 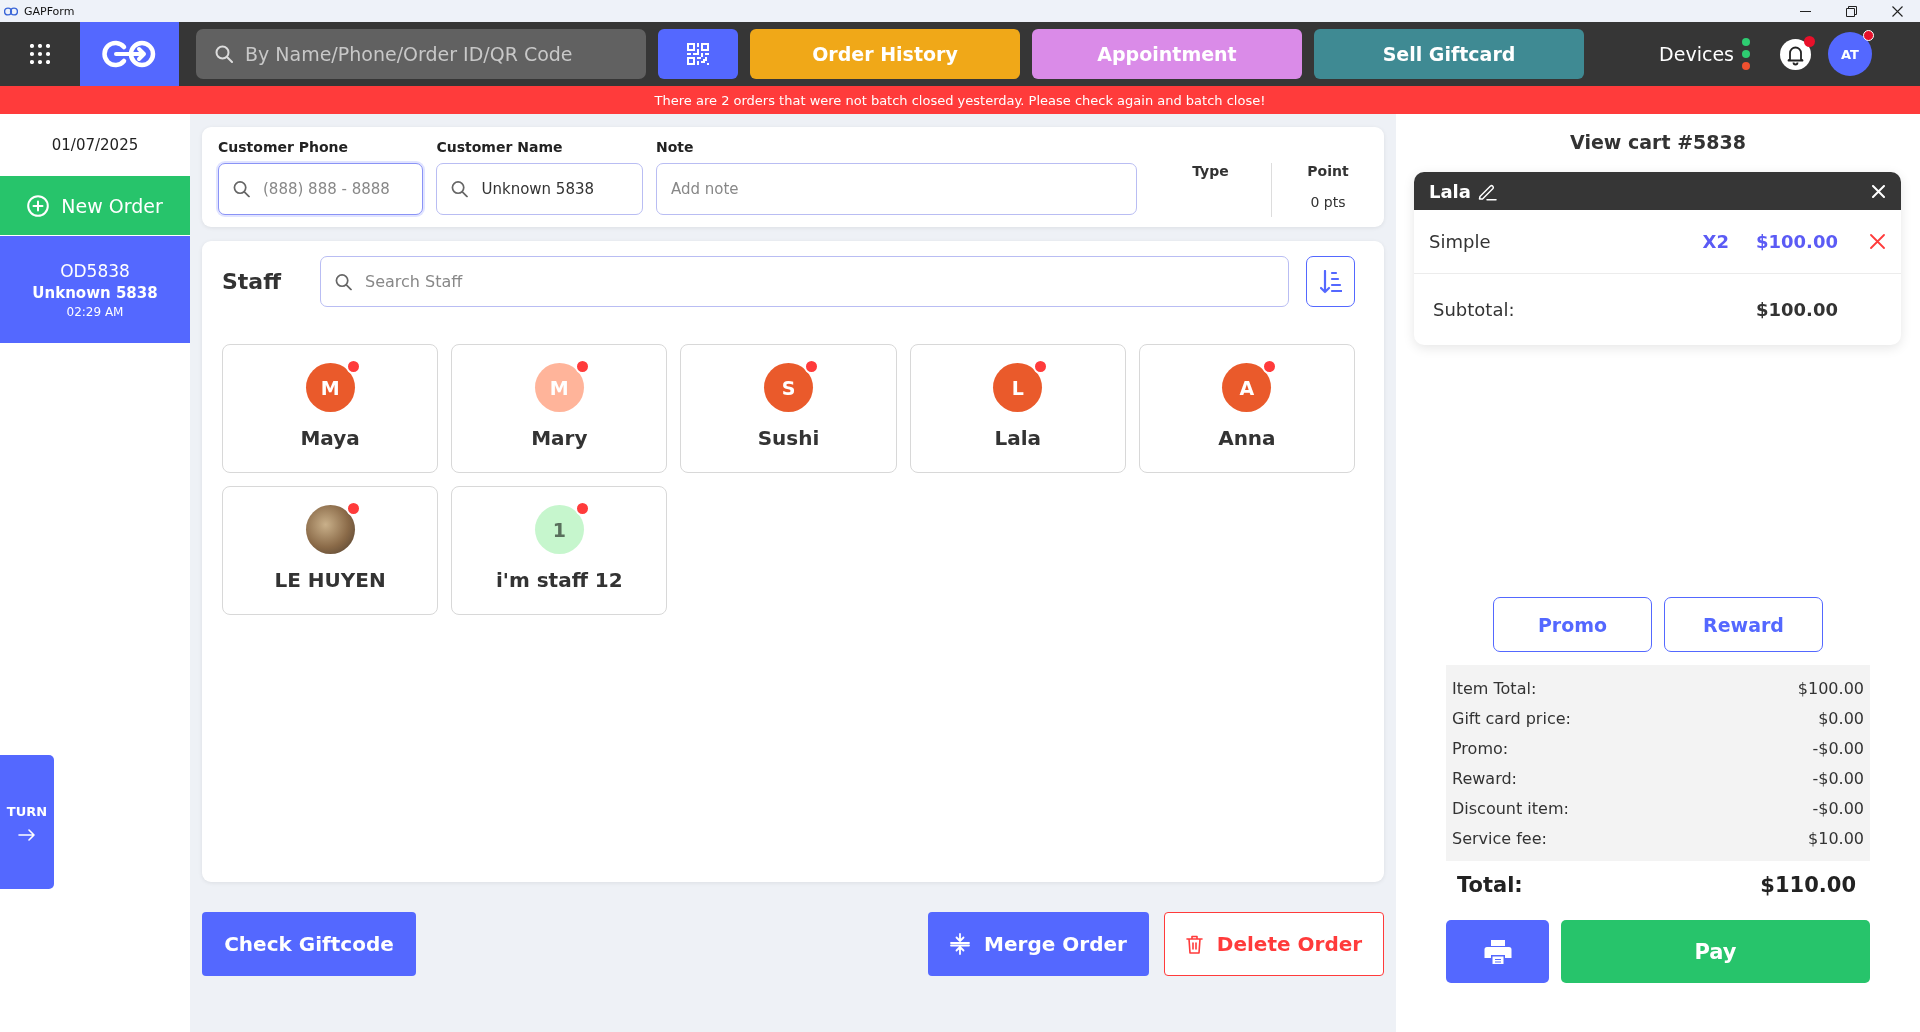 I want to click on search-field: Search Staff, so click(x=804, y=281).